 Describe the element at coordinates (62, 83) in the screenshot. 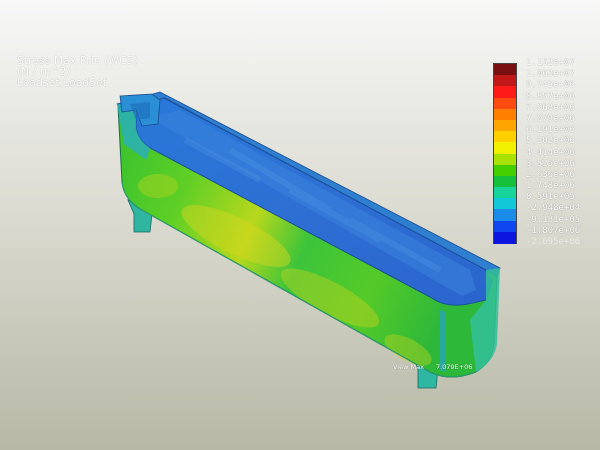

I see `result-loadset-label: Loadset:LoadSet` at that location.